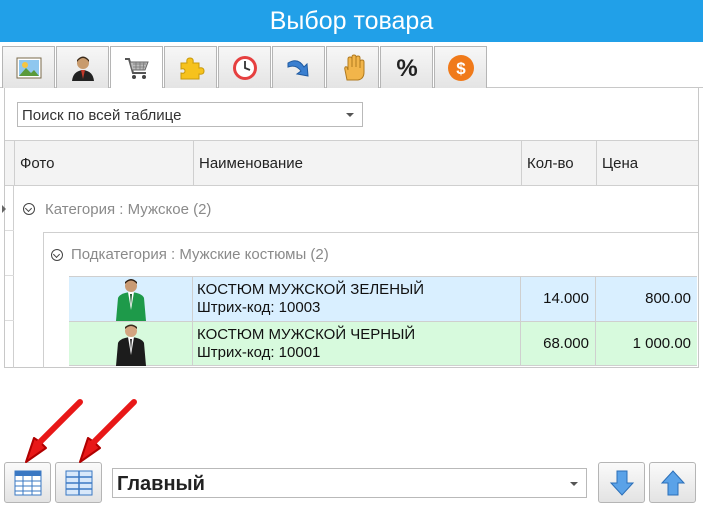 The width and height of the screenshot is (703, 508). I want to click on product-qty: 14.000, so click(566, 298).